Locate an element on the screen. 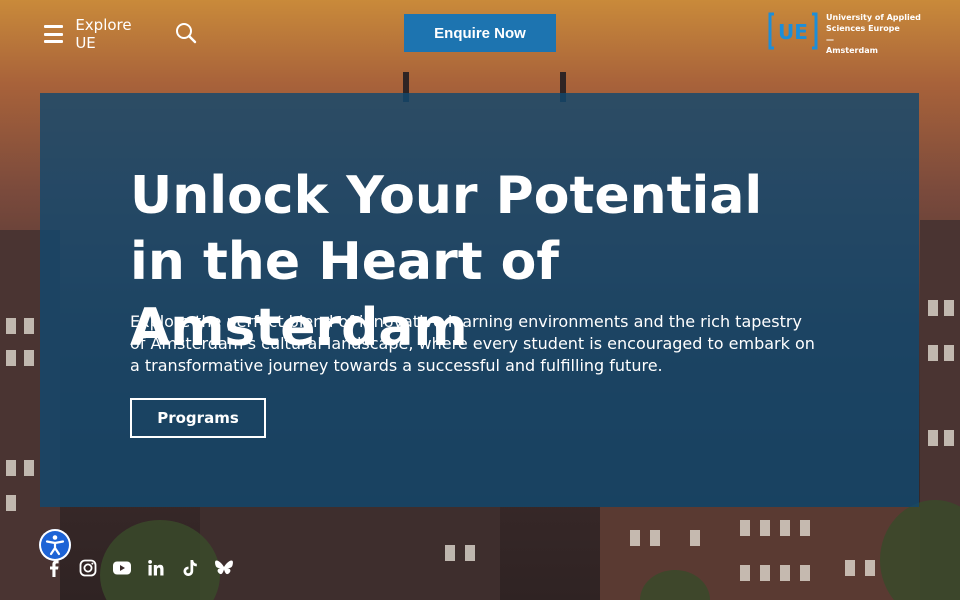 Image resolution: width=960 pixels, height=600 pixels. search-button is located at coordinates (186, 33).